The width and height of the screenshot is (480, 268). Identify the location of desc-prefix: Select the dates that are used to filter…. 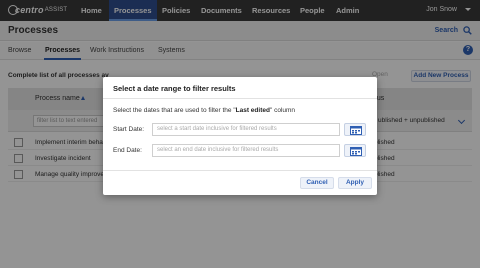
(174, 110).